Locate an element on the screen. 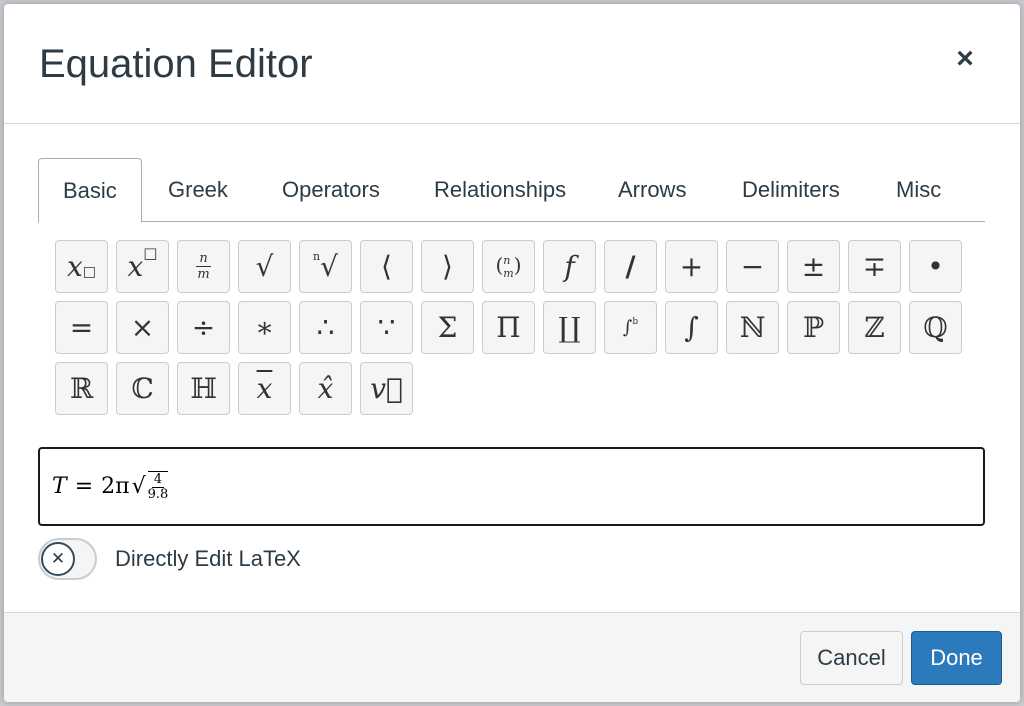 The height and width of the screenshot is (706, 1024). latex-toggle-row: ✕ Directly Edit LaTeX is located at coordinates (169, 559).